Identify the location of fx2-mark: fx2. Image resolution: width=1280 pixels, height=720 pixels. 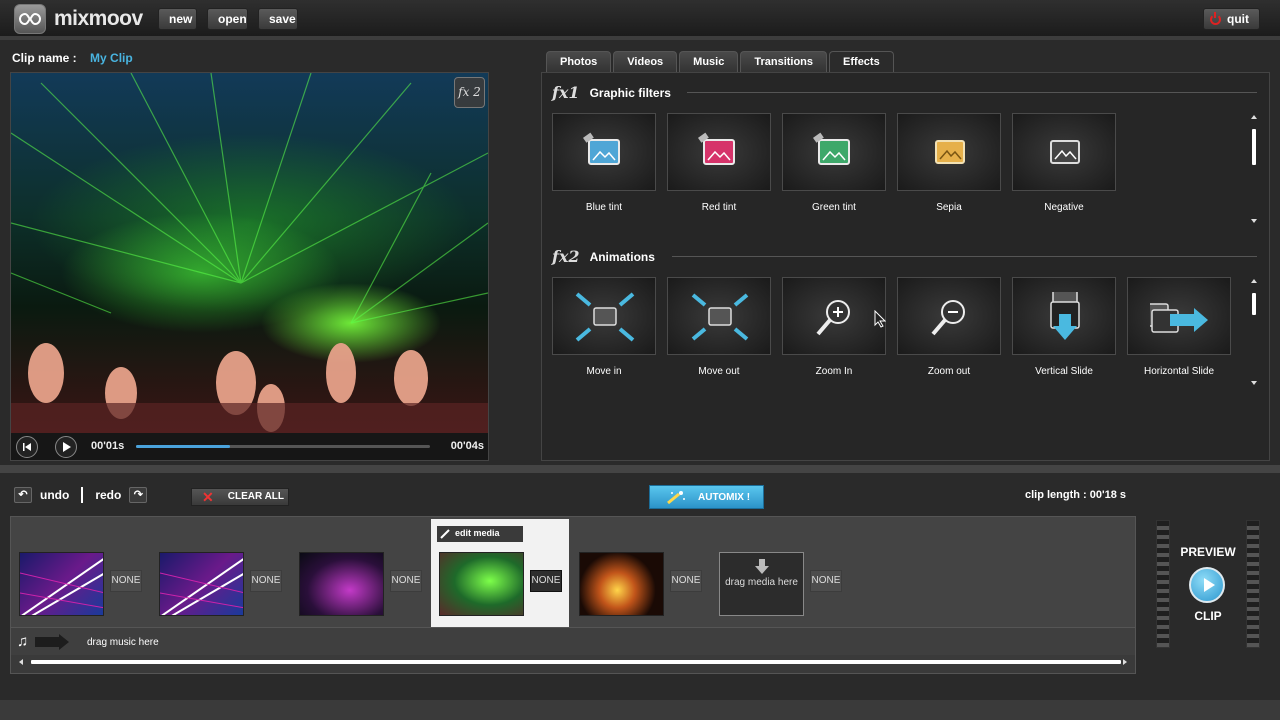
(566, 256).